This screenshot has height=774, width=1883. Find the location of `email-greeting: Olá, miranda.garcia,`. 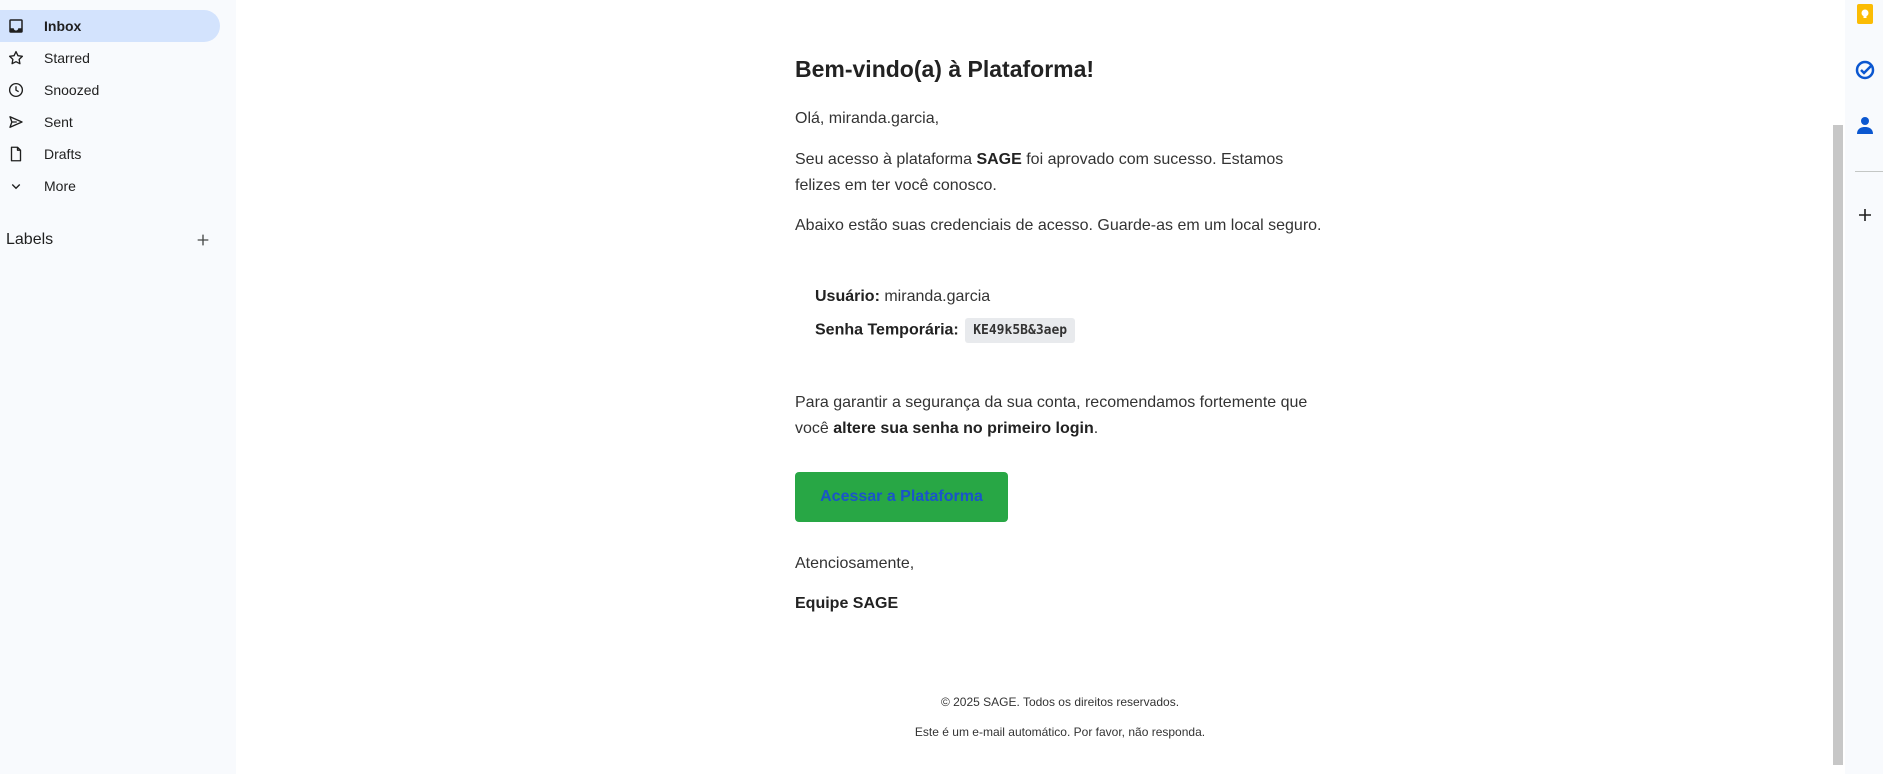

email-greeting: Olá, miranda.garcia, is located at coordinates (867, 118).